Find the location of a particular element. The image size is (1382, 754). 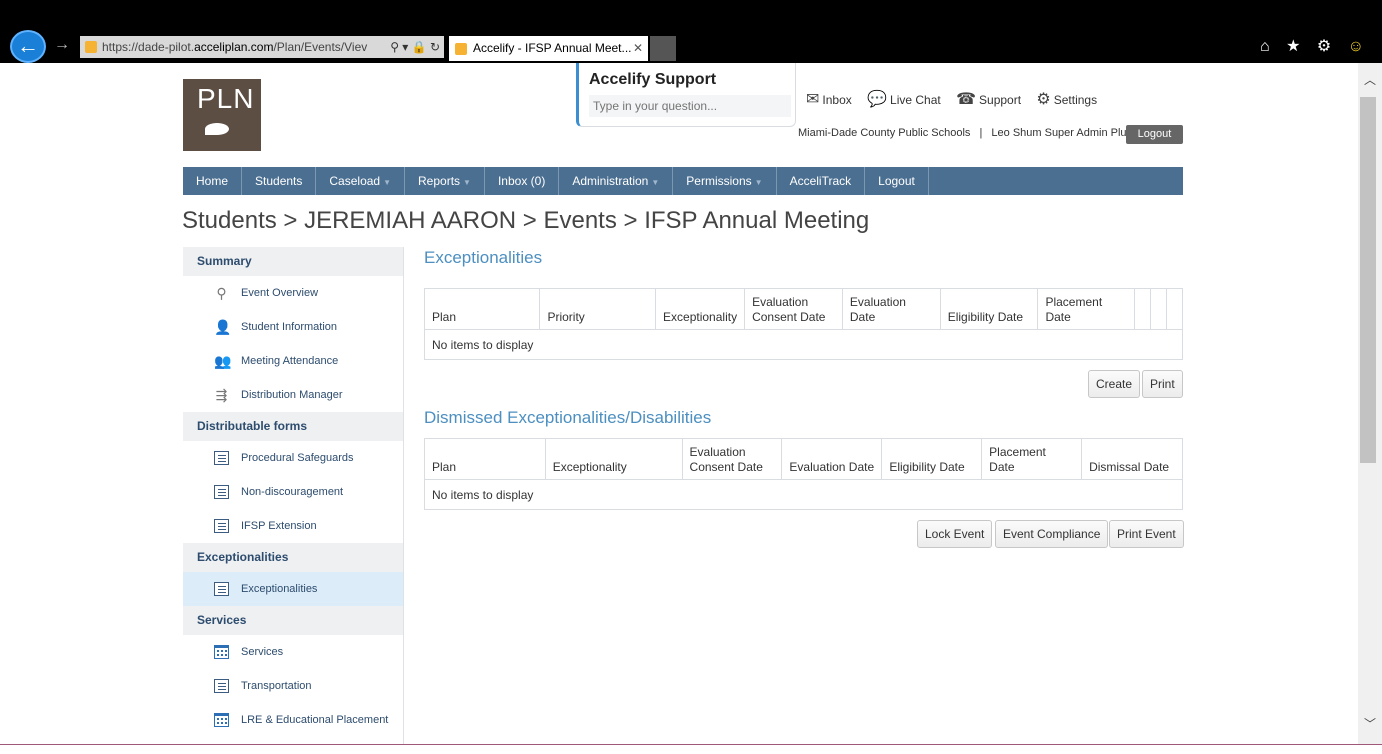

sidebar-item-label: Distribution Manager is located at coordinates (292, 395).